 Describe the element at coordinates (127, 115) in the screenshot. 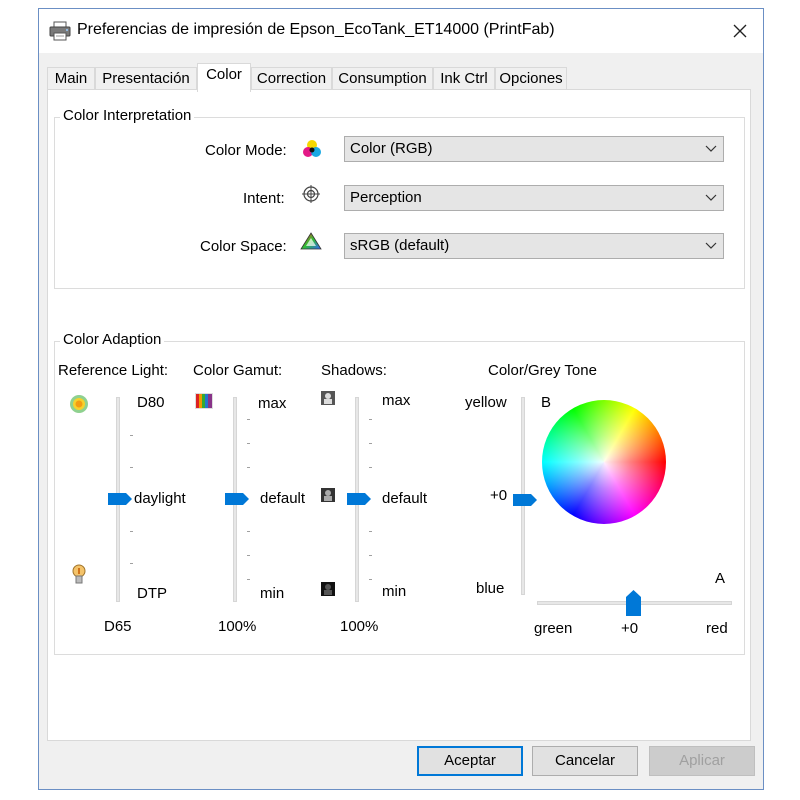

I see `color-interpretation-group-label: Color Interpretation` at that location.